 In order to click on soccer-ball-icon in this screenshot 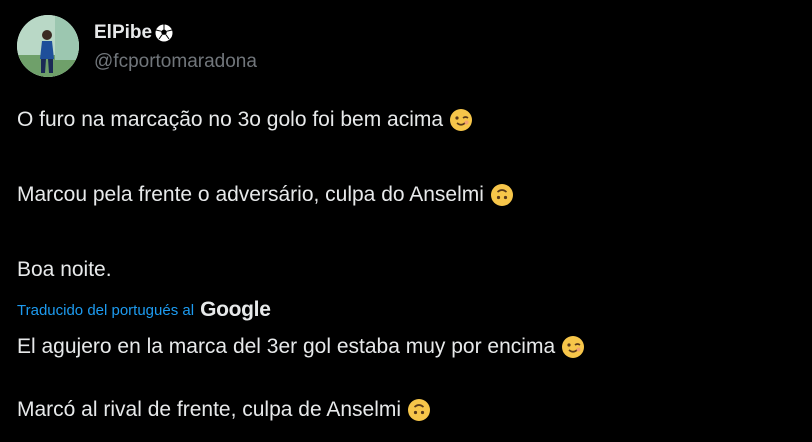, I will do `click(164, 33)`.